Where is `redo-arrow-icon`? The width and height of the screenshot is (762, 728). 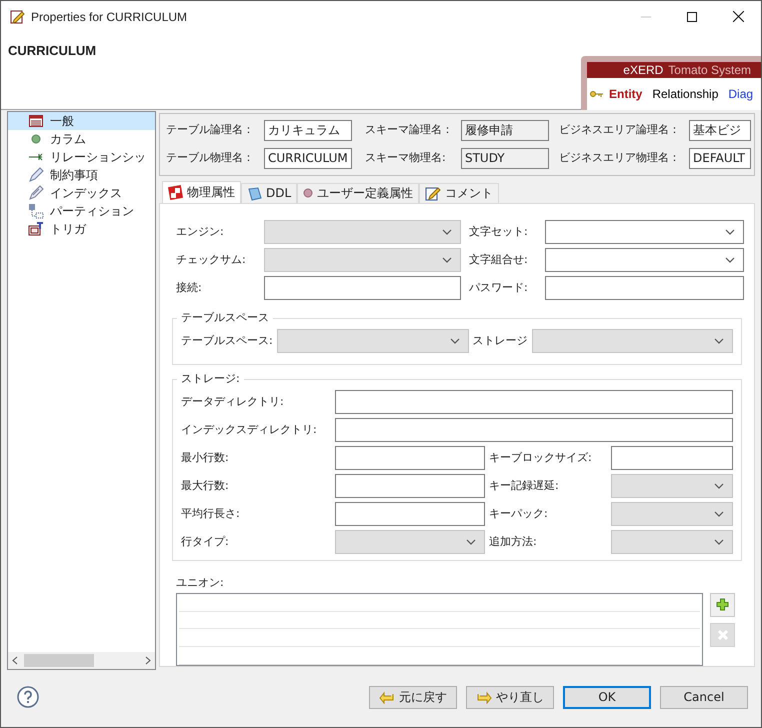 redo-arrow-icon is located at coordinates (484, 697).